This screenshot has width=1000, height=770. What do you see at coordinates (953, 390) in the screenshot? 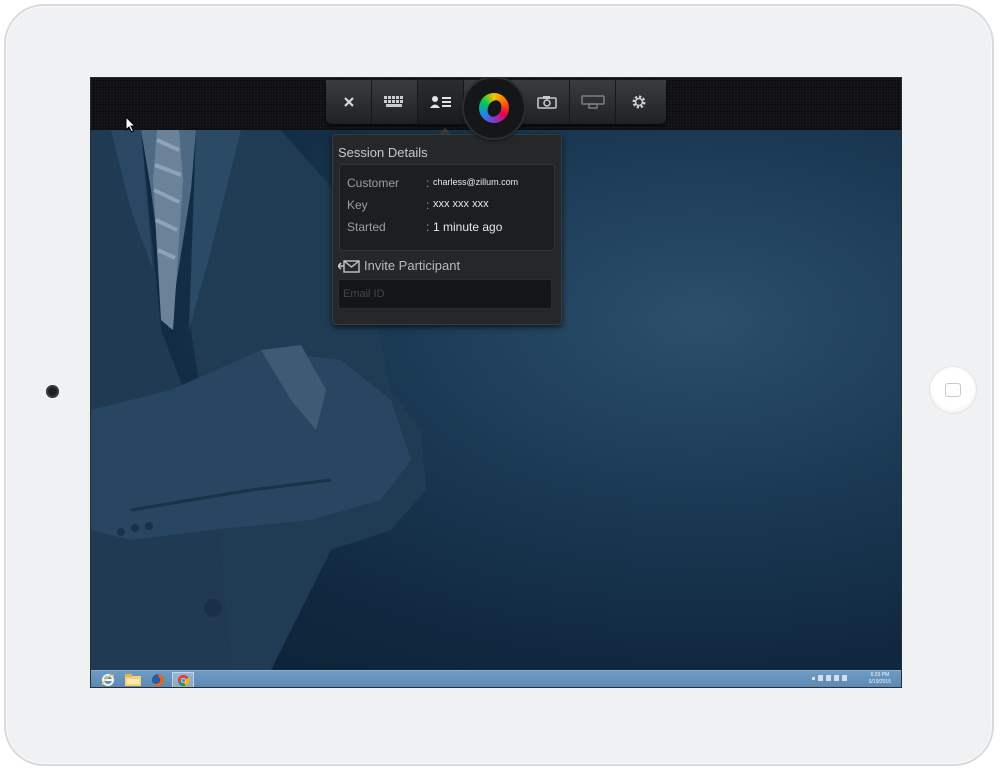
I see `home-button` at bounding box center [953, 390].